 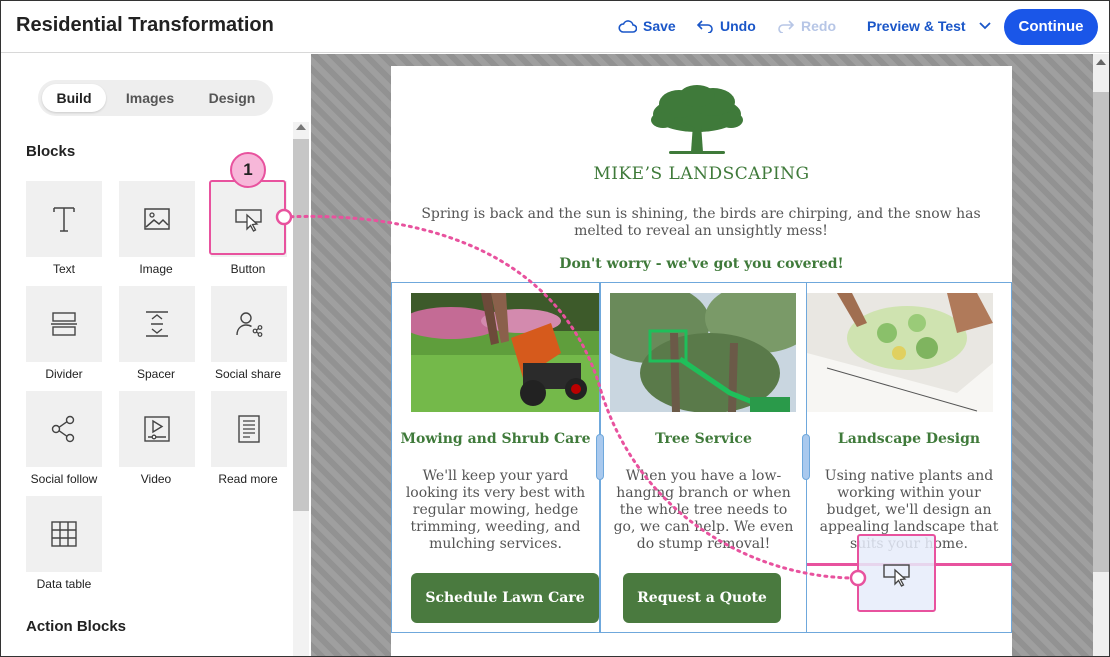 I want to click on save-label: Save, so click(x=659, y=26).